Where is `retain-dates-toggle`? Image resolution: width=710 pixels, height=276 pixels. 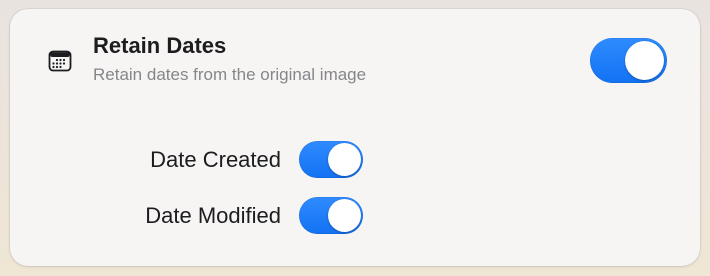
retain-dates-toggle is located at coordinates (628, 60).